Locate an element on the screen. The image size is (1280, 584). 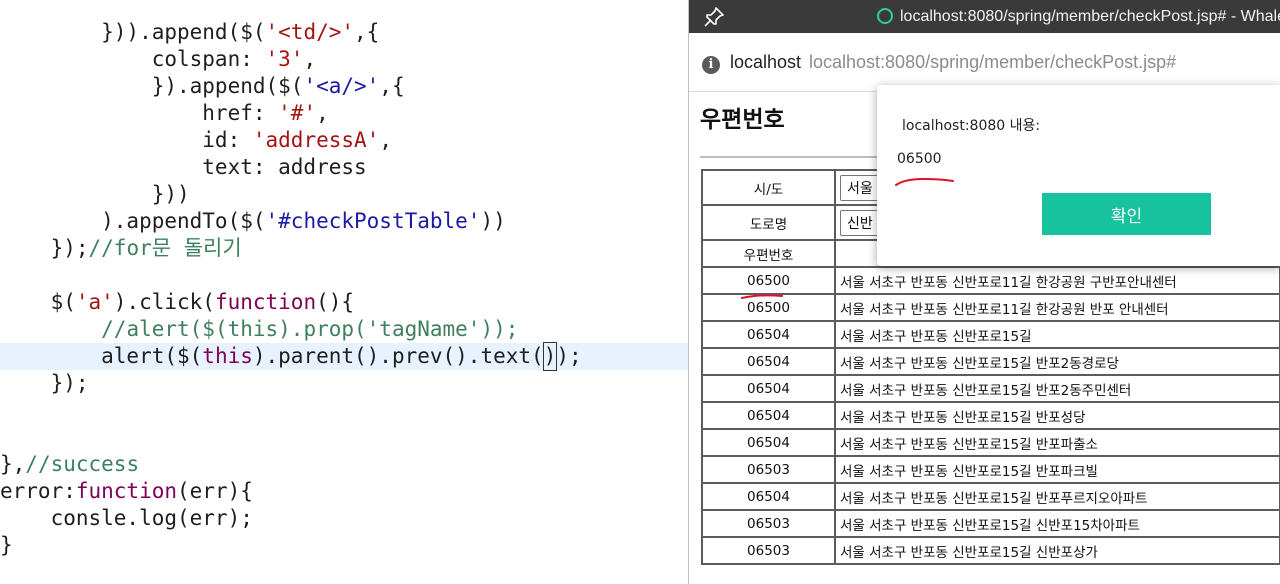
code-token: error: is located at coordinates (38, 491).